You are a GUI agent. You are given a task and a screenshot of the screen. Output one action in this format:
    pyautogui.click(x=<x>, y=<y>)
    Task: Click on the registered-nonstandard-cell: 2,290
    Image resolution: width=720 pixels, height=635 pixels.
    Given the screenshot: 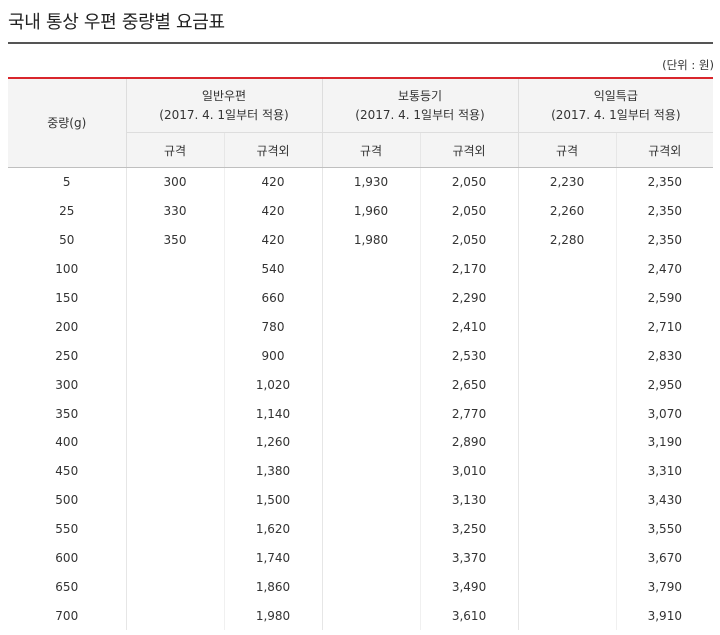 What is the action you would take?
    pyautogui.click(x=469, y=298)
    